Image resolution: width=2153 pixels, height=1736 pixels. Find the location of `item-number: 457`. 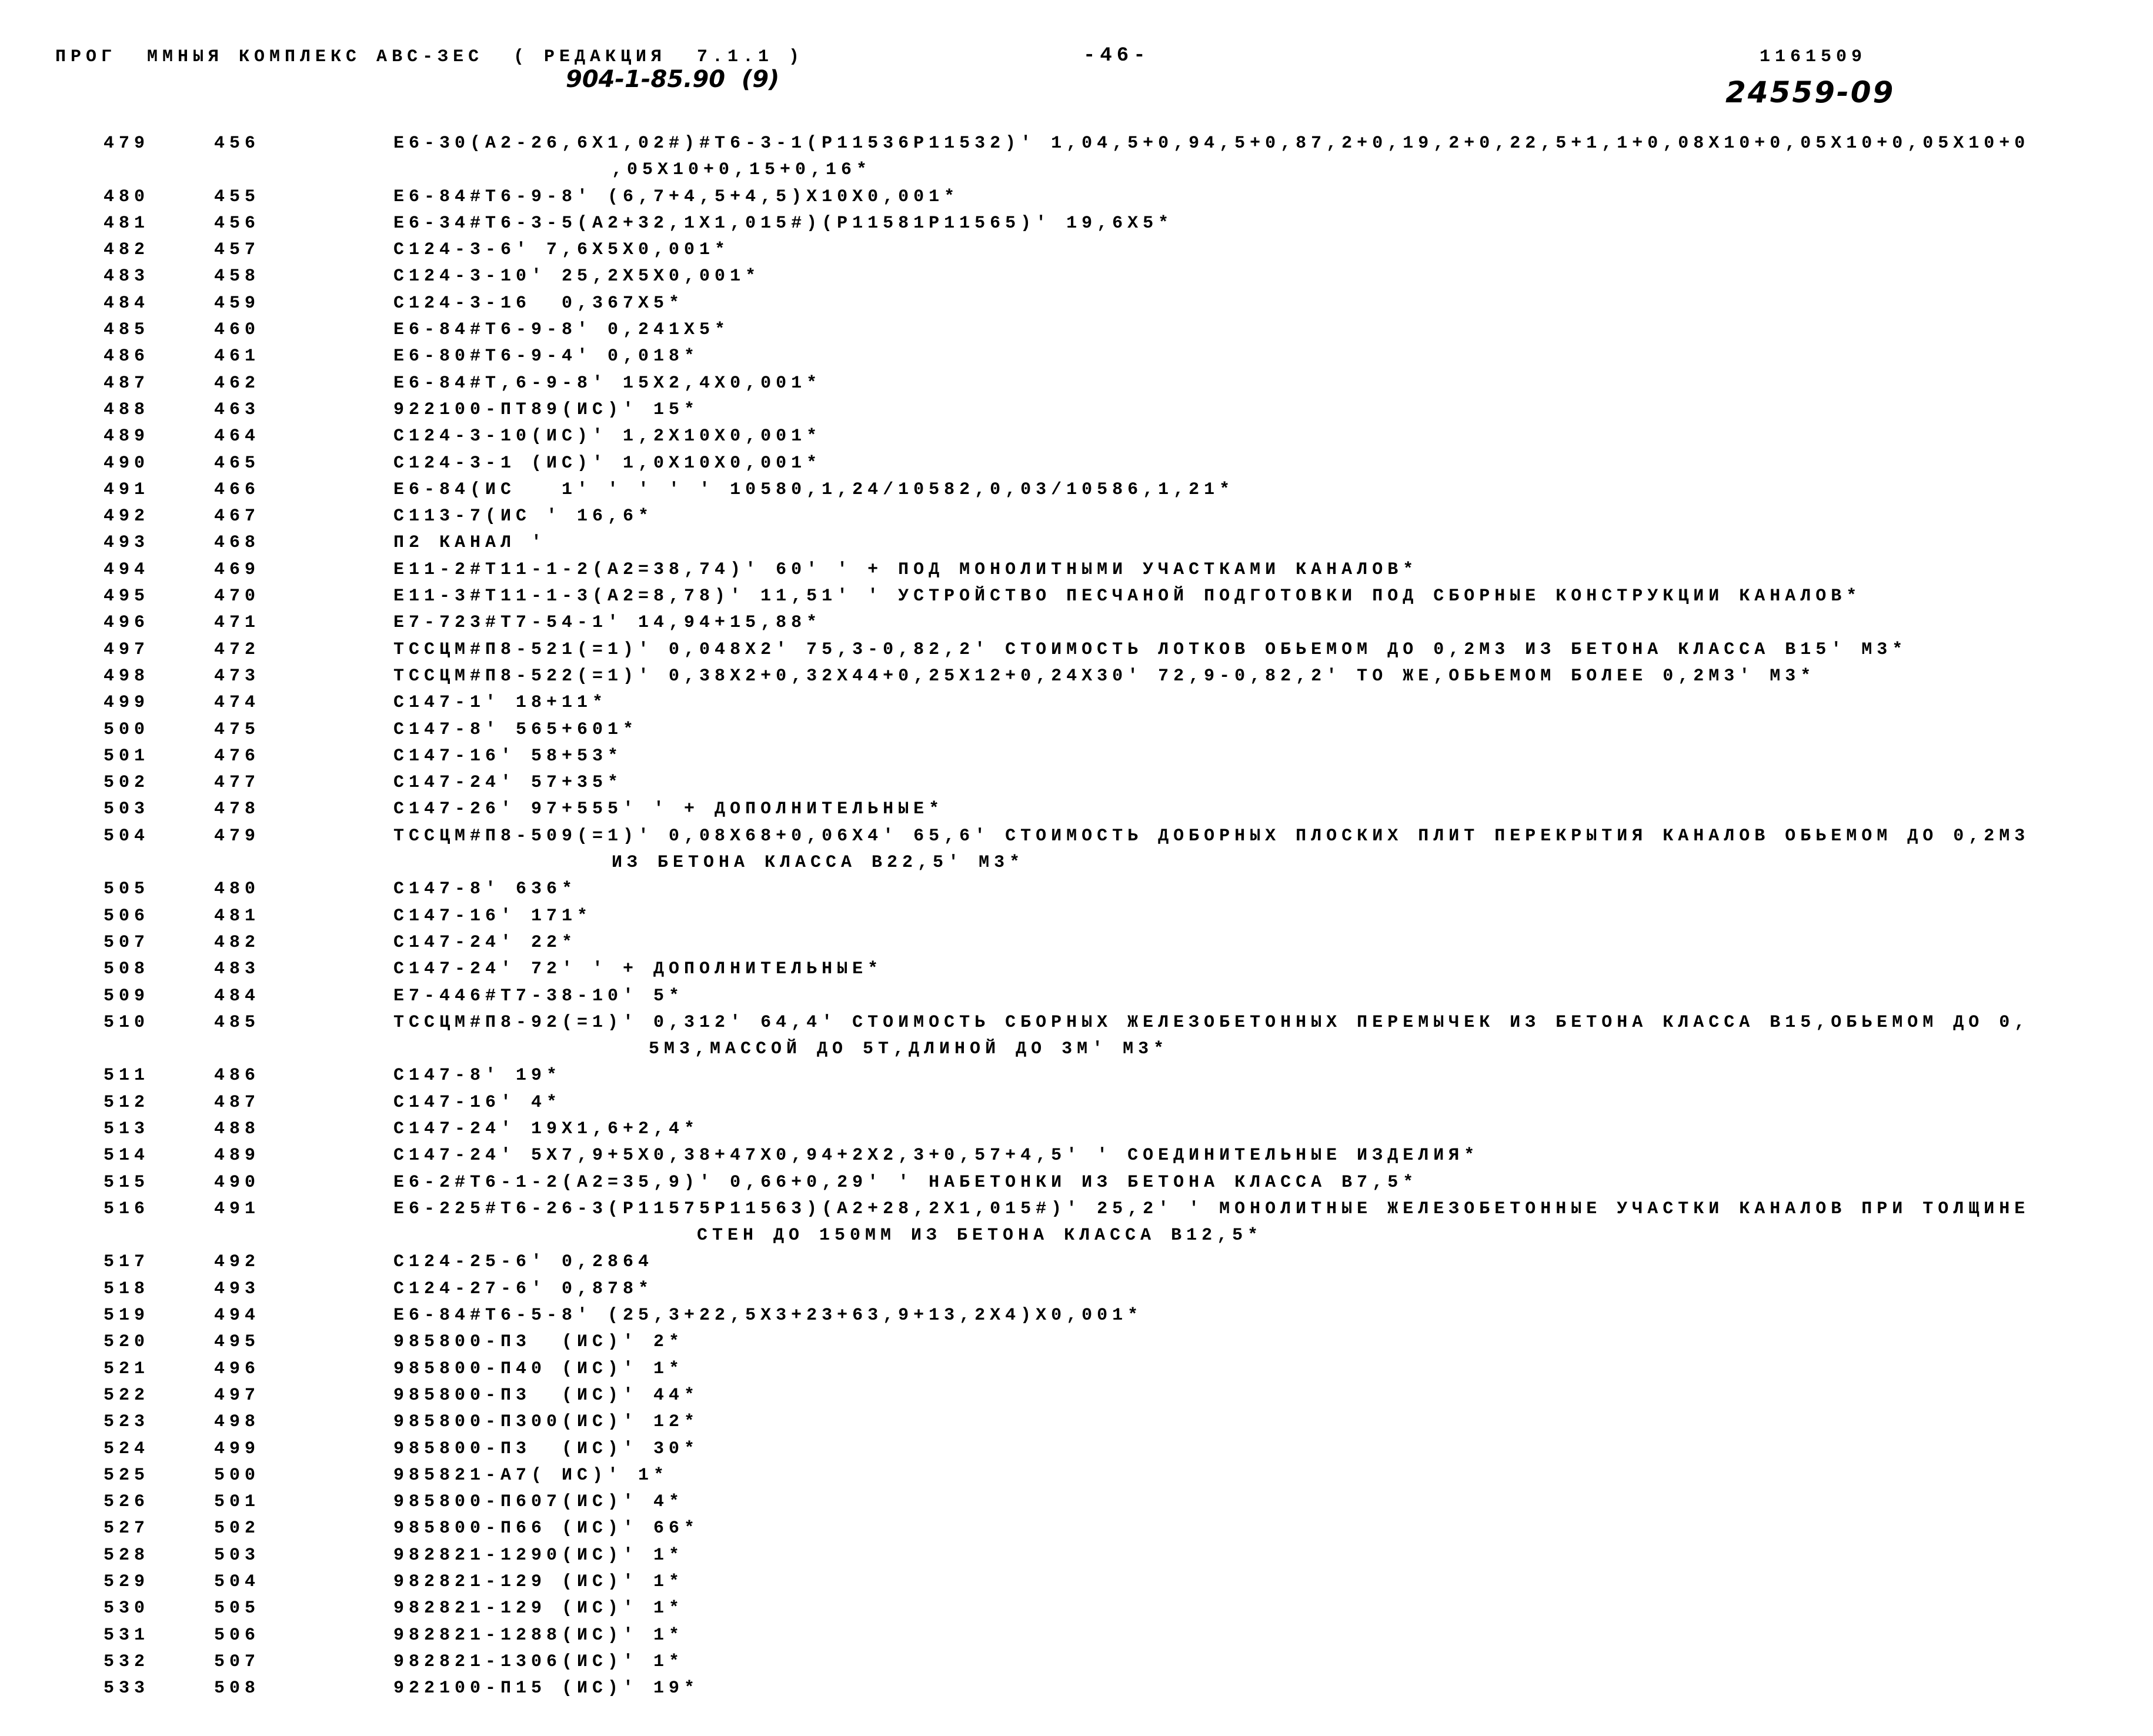

item-number: 457 is located at coordinates (237, 250).